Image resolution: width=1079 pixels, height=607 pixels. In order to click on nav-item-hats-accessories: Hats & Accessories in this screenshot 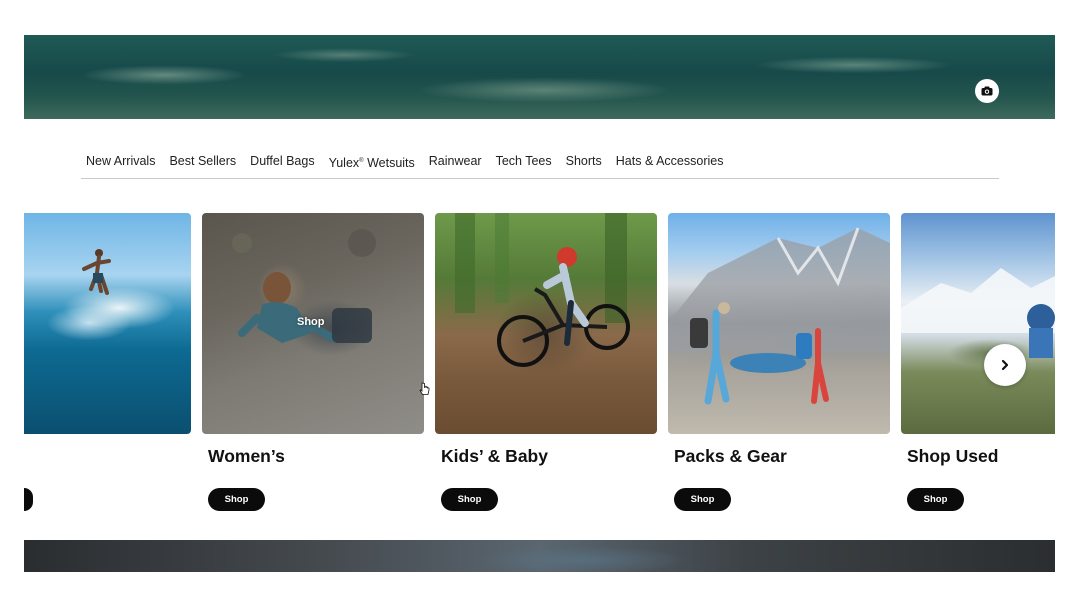, I will do `click(670, 164)`.